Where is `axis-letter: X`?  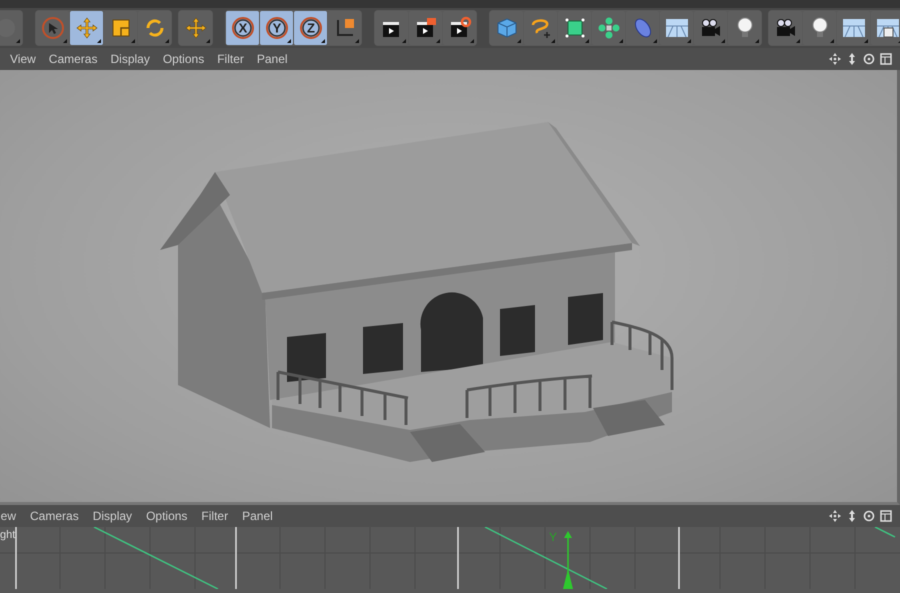
axis-letter: X is located at coordinates (242, 28).